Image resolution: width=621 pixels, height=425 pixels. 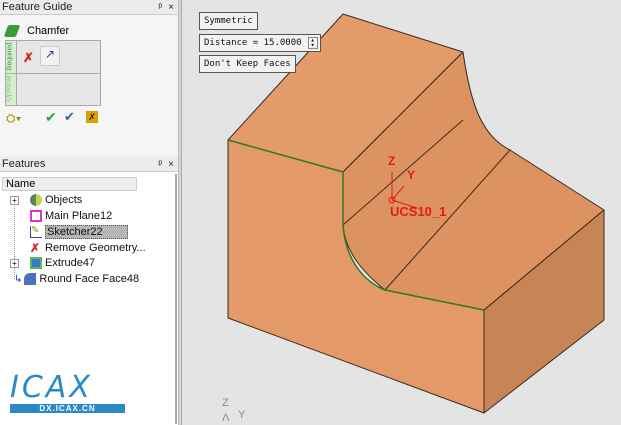 What do you see at coordinates (392, 161) in the screenshot?
I see `ucs-z-label: Z` at bounding box center [392, 161].